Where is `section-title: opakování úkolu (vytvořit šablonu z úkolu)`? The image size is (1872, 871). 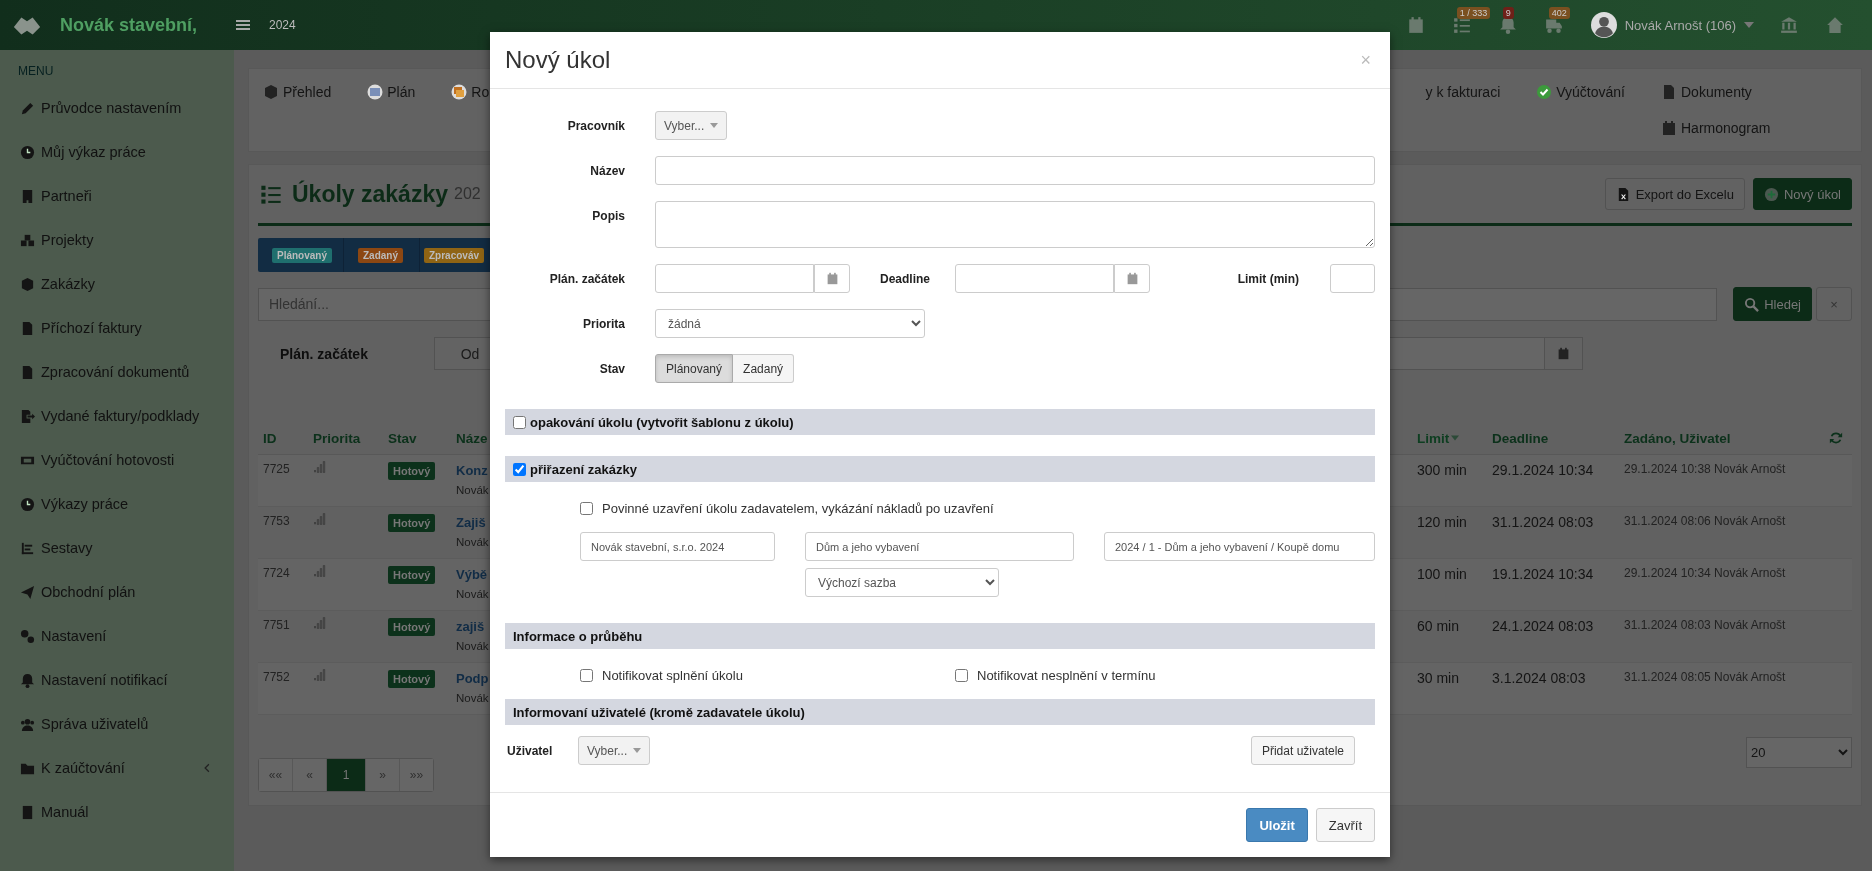 section-title: opakování úkolu (vytvořit šablonu z úkolu) is located at coordinates (662, 422).